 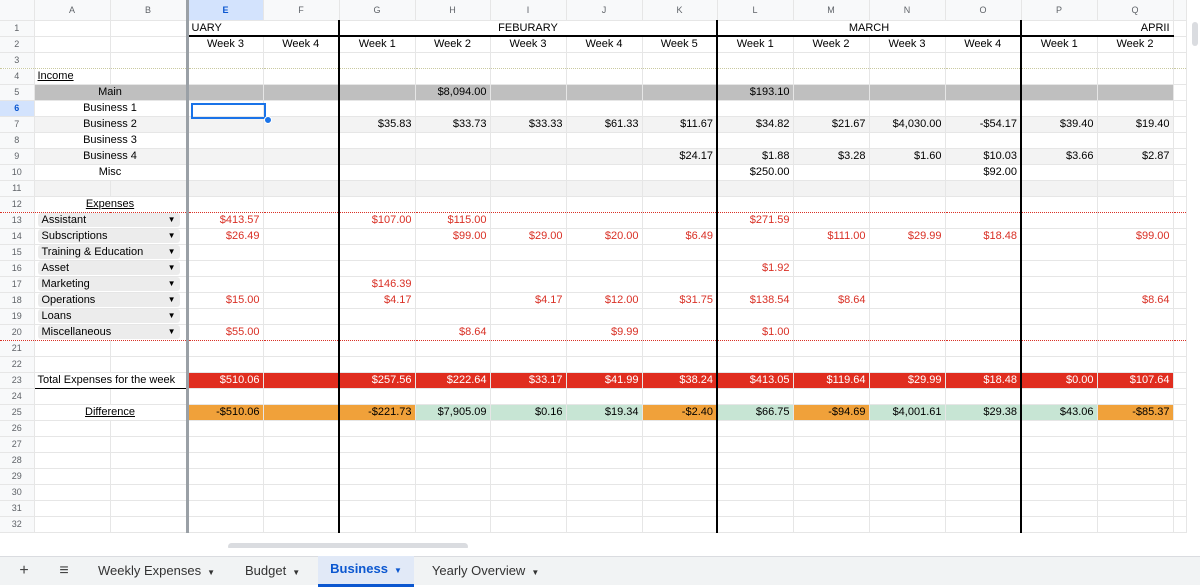 I want to click on row-header: 13, so click(x=17, y=220).